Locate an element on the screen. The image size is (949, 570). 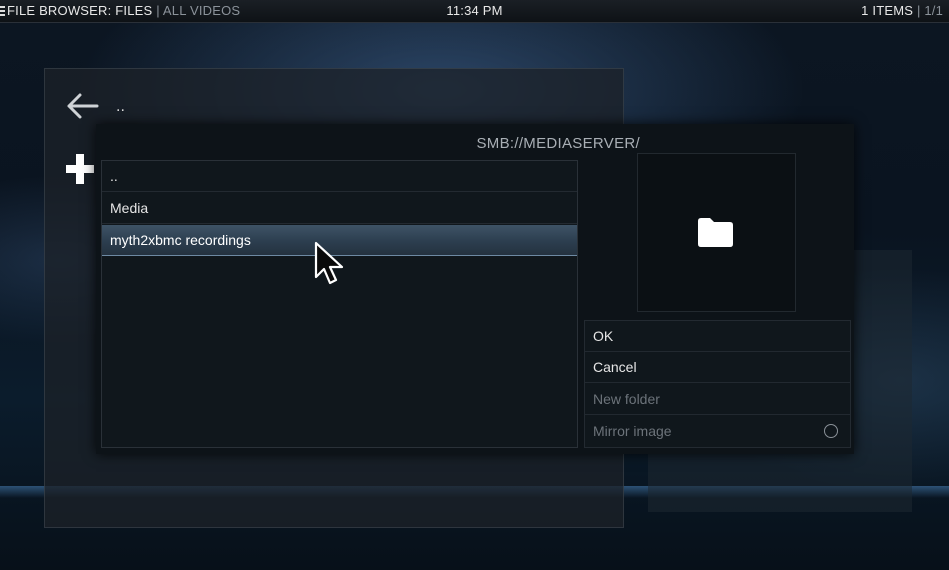
folder-icon is located at coordinates (715, 232).